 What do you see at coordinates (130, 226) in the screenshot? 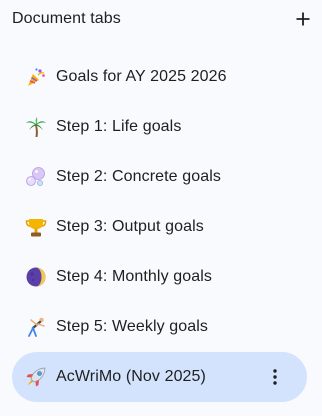
I see `tab-label: Step 3: Output goals` at bounding box center [130, 226].